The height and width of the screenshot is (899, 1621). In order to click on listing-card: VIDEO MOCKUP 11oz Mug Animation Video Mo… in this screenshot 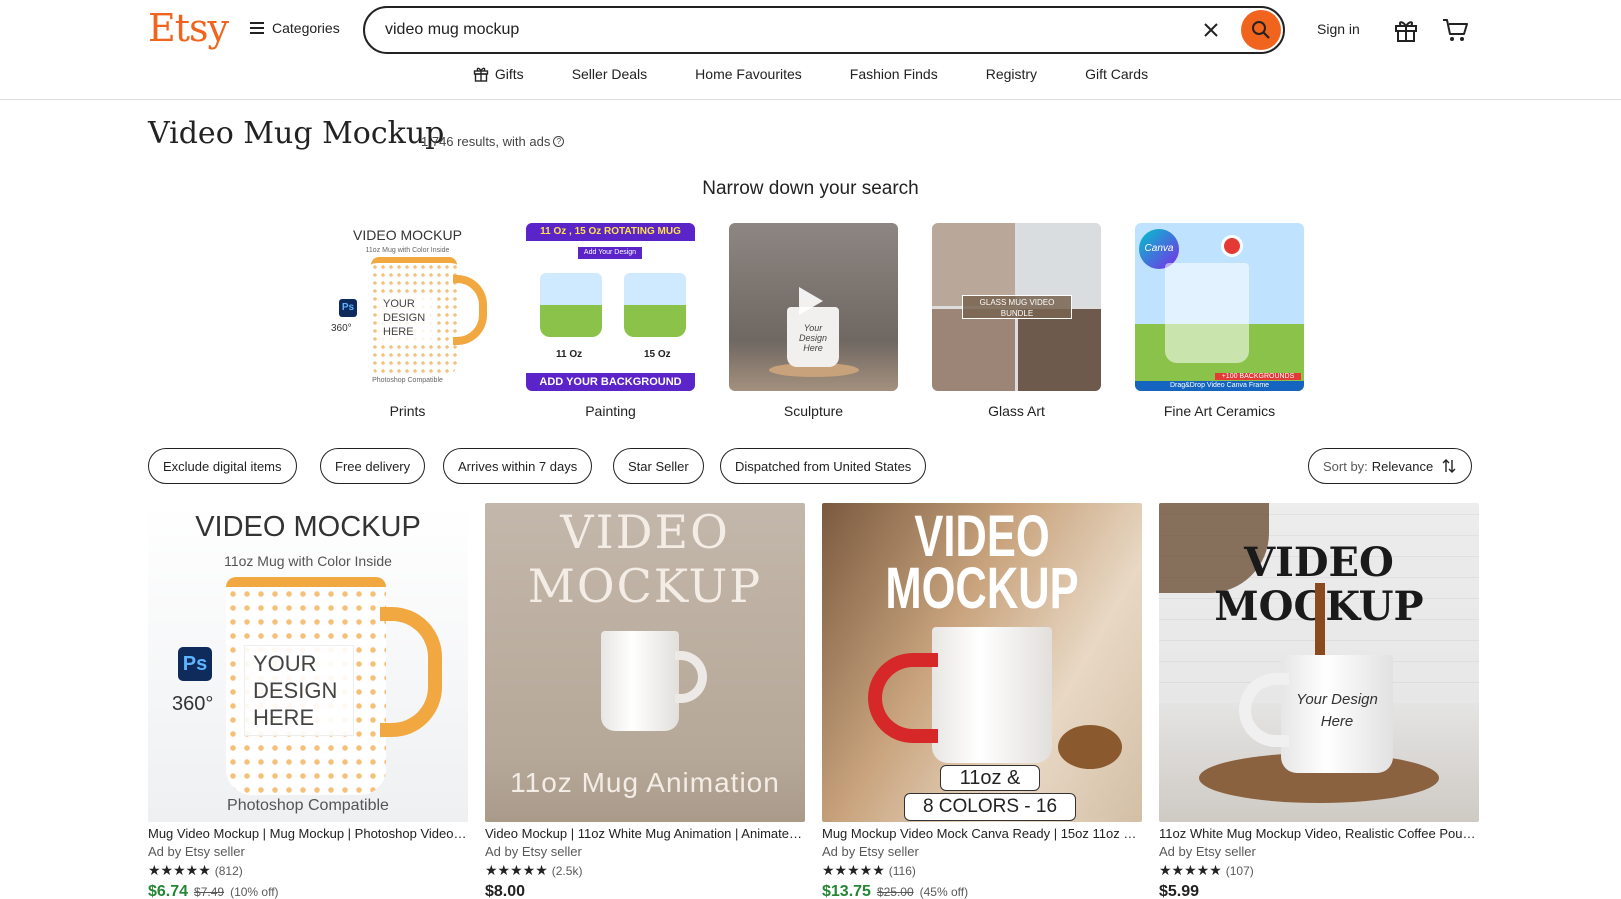, I will do `click(645, 701)`.